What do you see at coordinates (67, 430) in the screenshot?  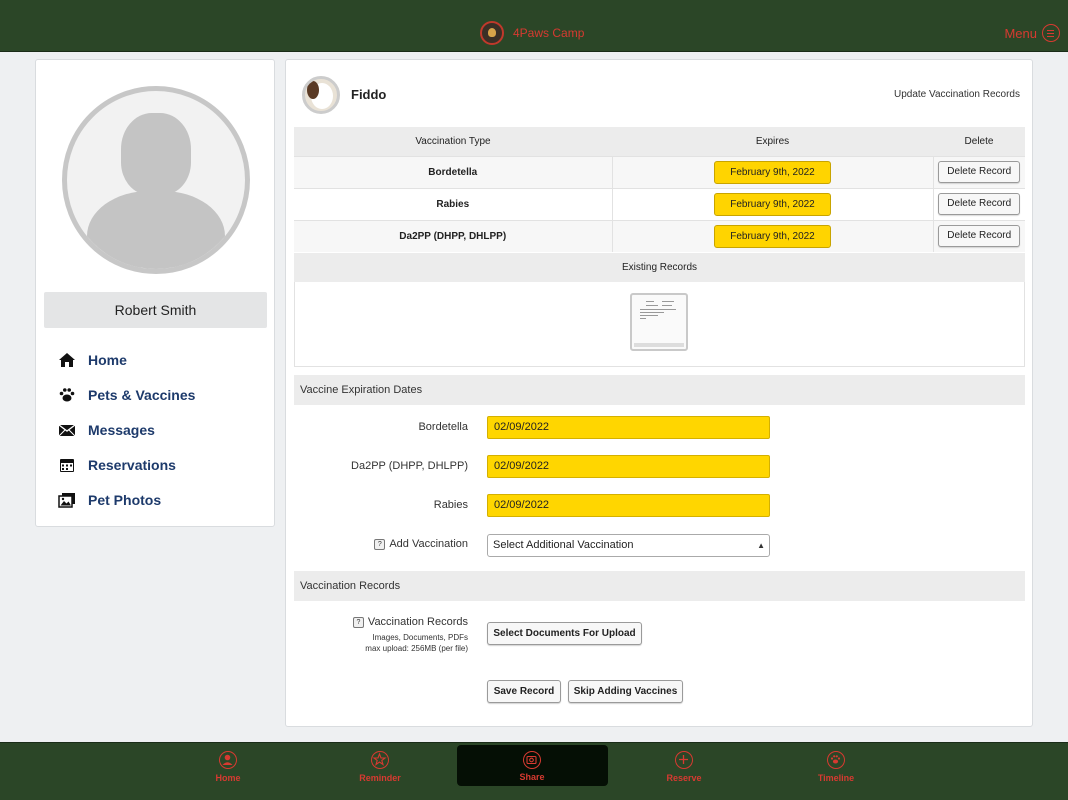 I see `envelope-icon` at bounding box center [67, 430].